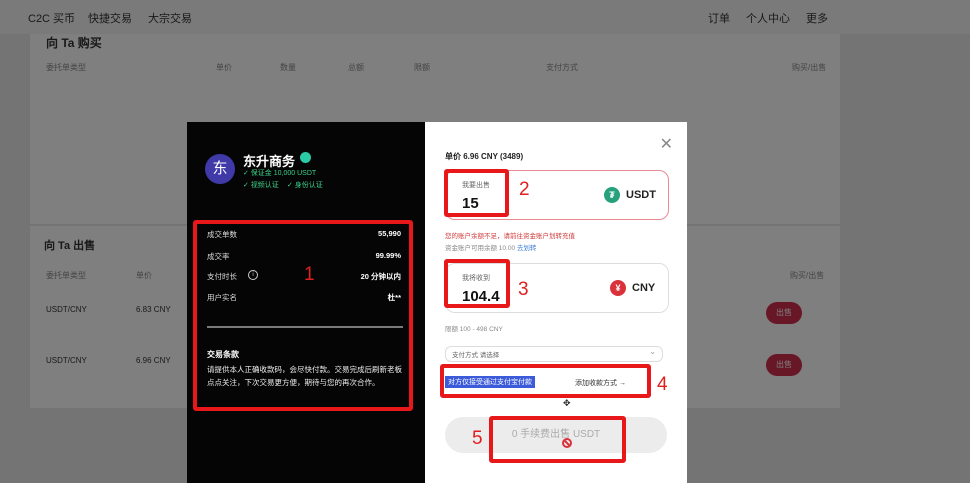  I want to click on id-verified-badge: ✓ 身份认证, so click(305, 185).